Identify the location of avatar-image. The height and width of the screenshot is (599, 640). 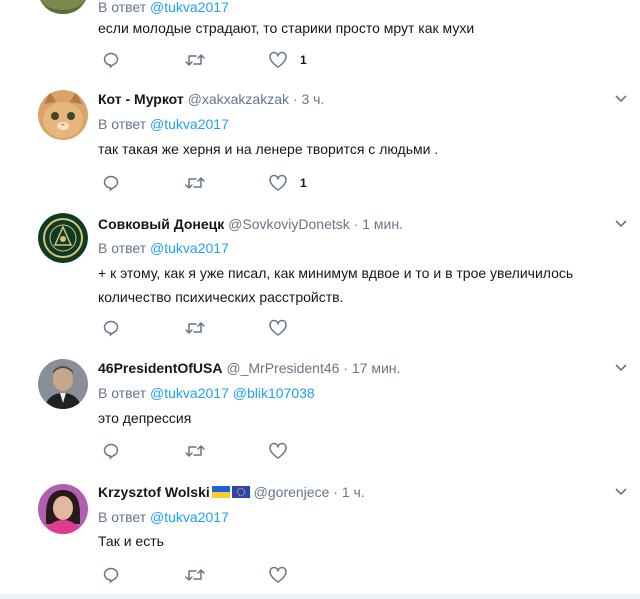
(63, 7).